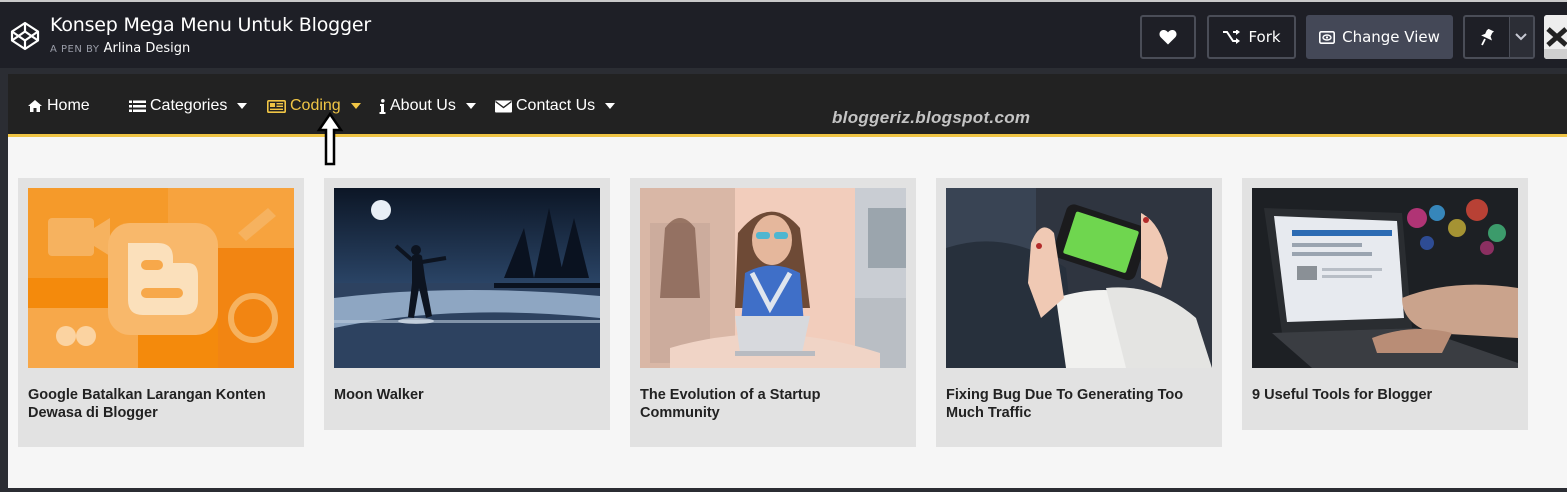 This screenshot has height=492, width=1567. Describe the element at coordinates (467, 278) in the screenshot. I see `post-thumbnail-moon-walker` at that location.